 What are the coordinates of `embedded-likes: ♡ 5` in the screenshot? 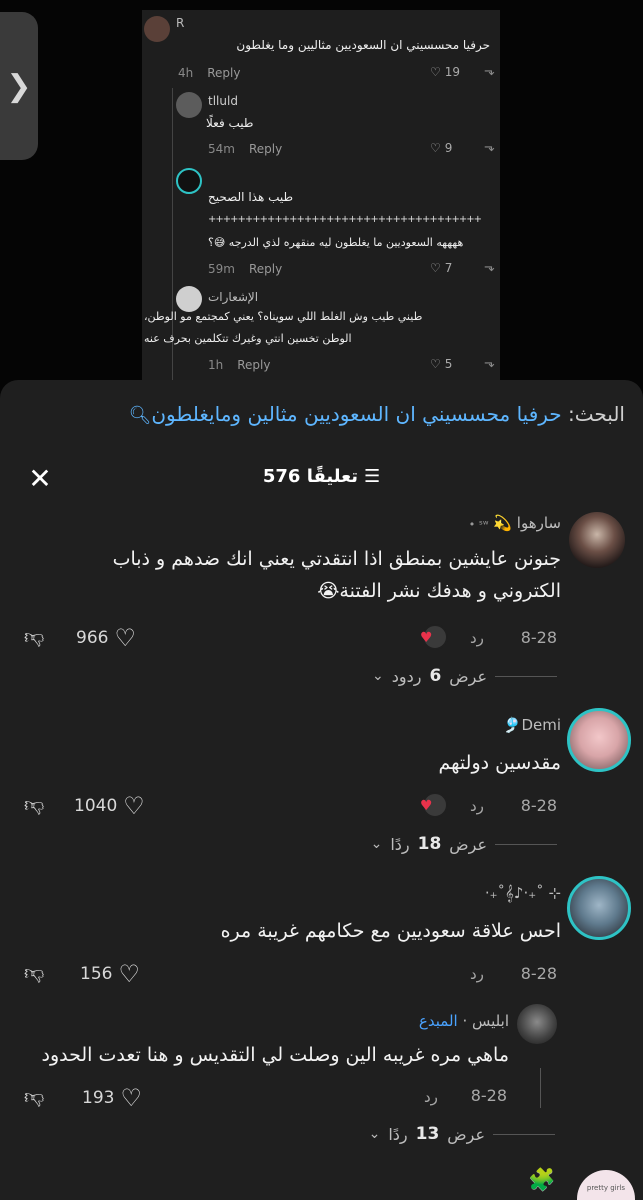 It's located at (441, 364).